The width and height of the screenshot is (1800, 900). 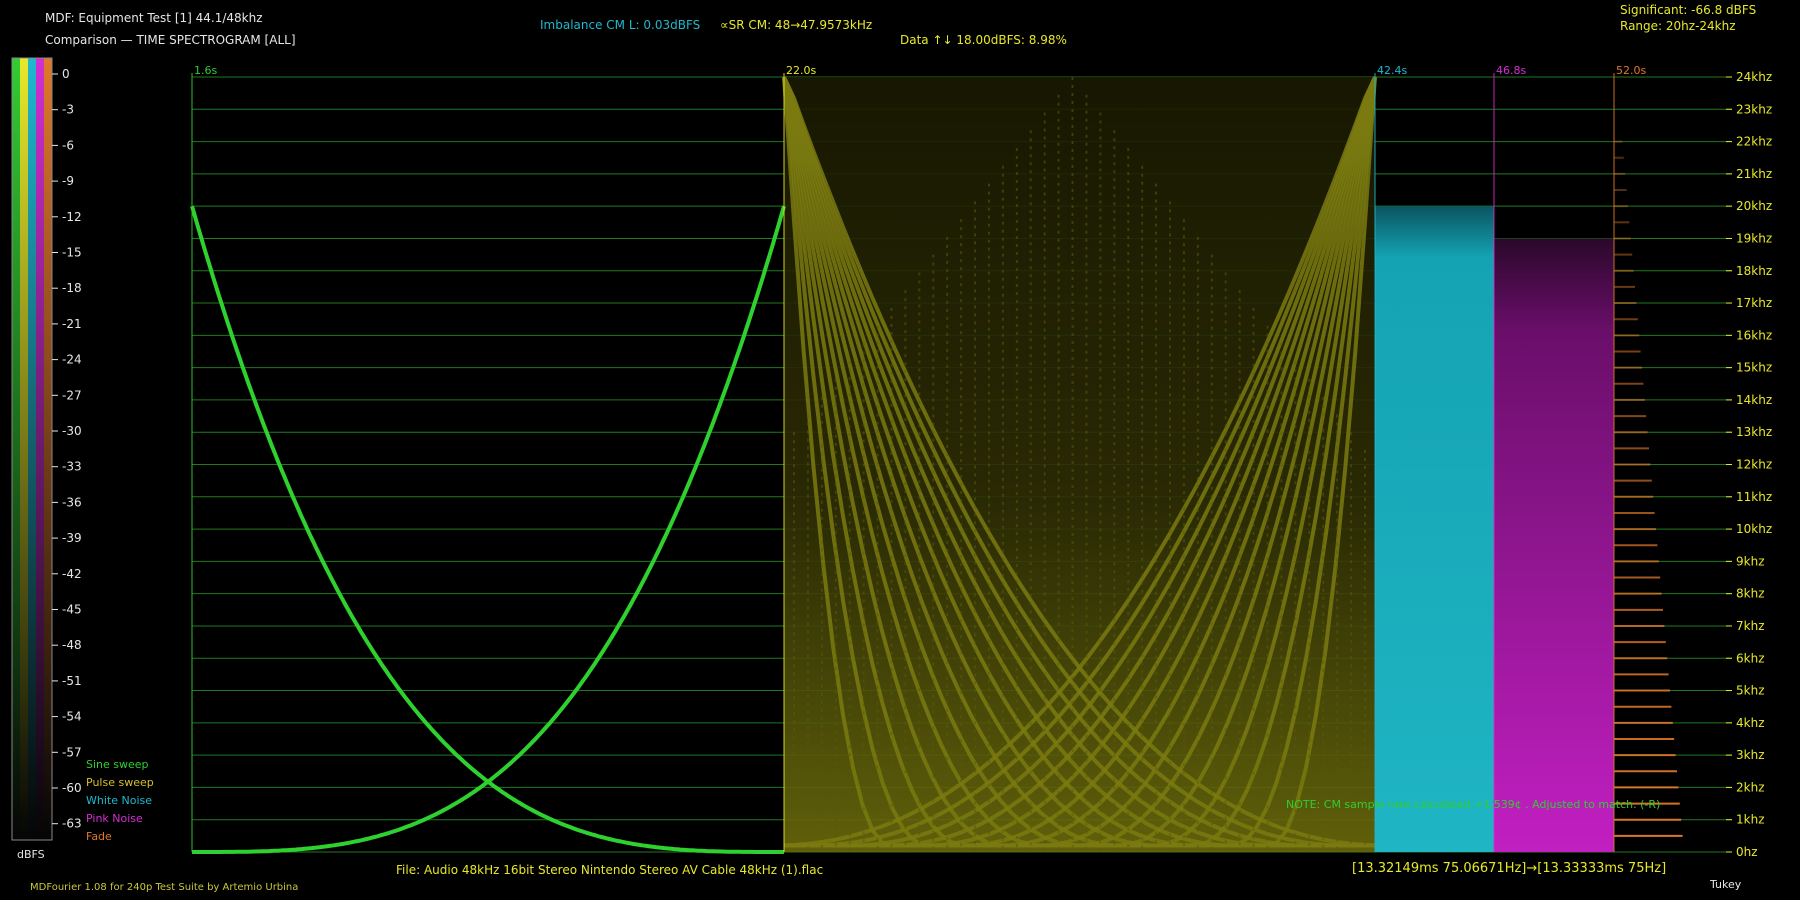 I want to click on colorbar-tick-label: -57, so click(x=72, y=752).